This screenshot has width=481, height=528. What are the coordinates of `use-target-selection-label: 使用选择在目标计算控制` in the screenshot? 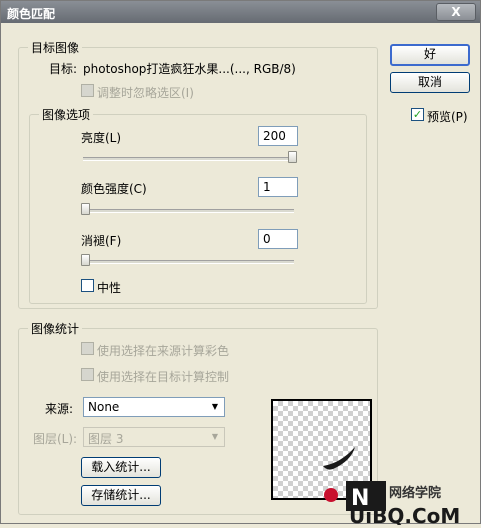 It's located at (163, 377).